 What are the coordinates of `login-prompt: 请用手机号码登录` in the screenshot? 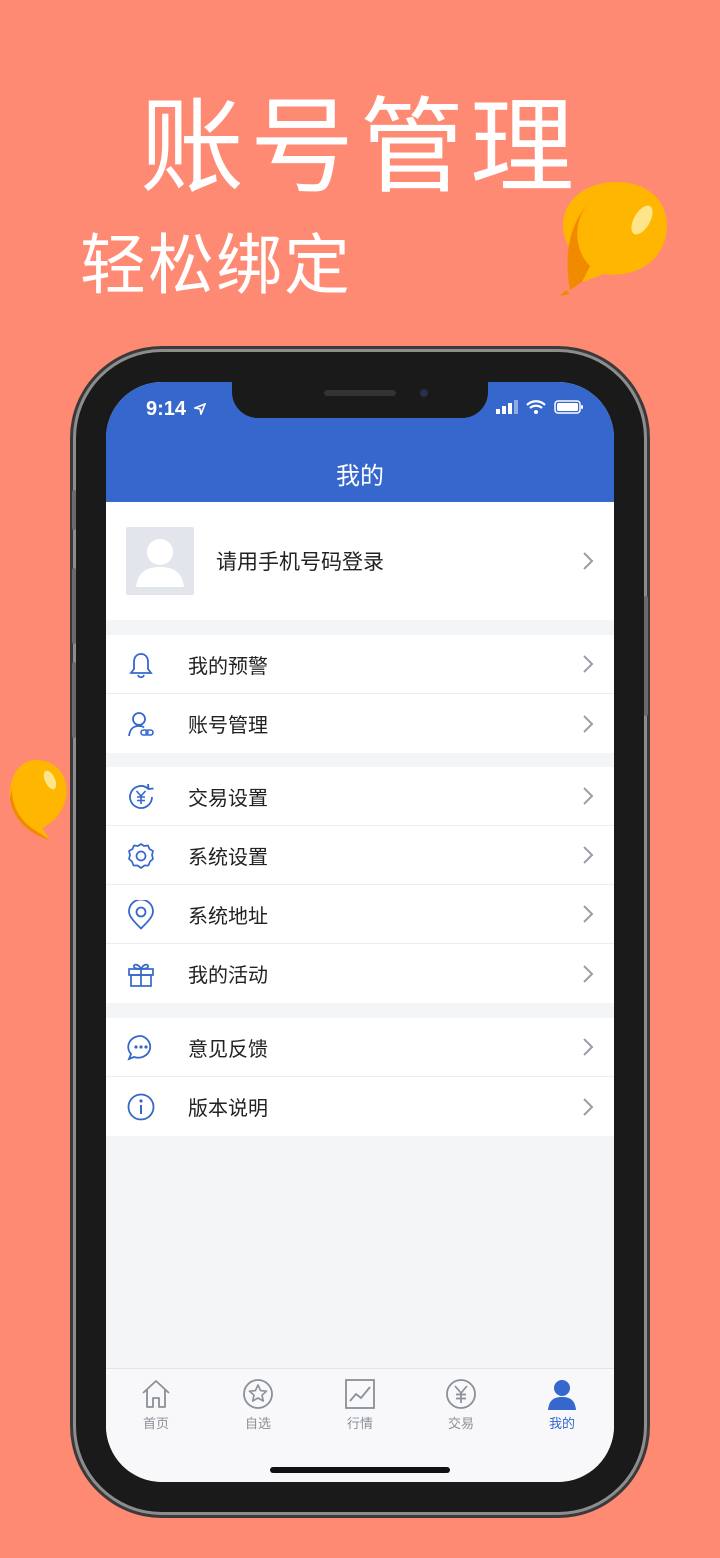 It's located at (300, 562).